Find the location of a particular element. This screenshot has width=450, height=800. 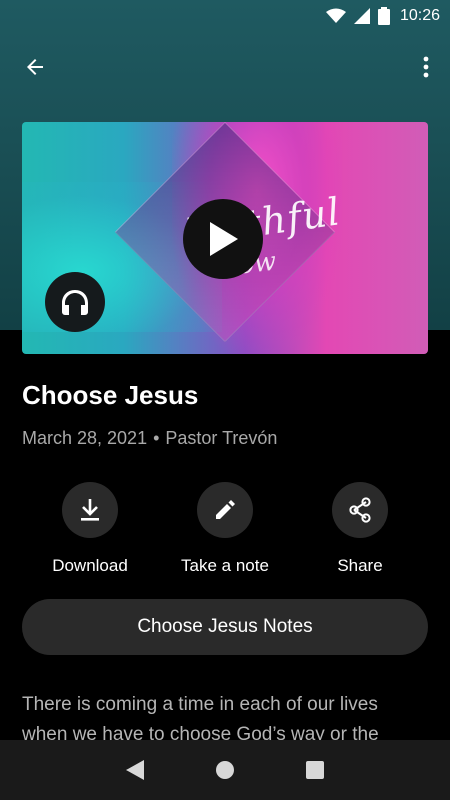

wifi-icon is located at coordinates (335, 15).